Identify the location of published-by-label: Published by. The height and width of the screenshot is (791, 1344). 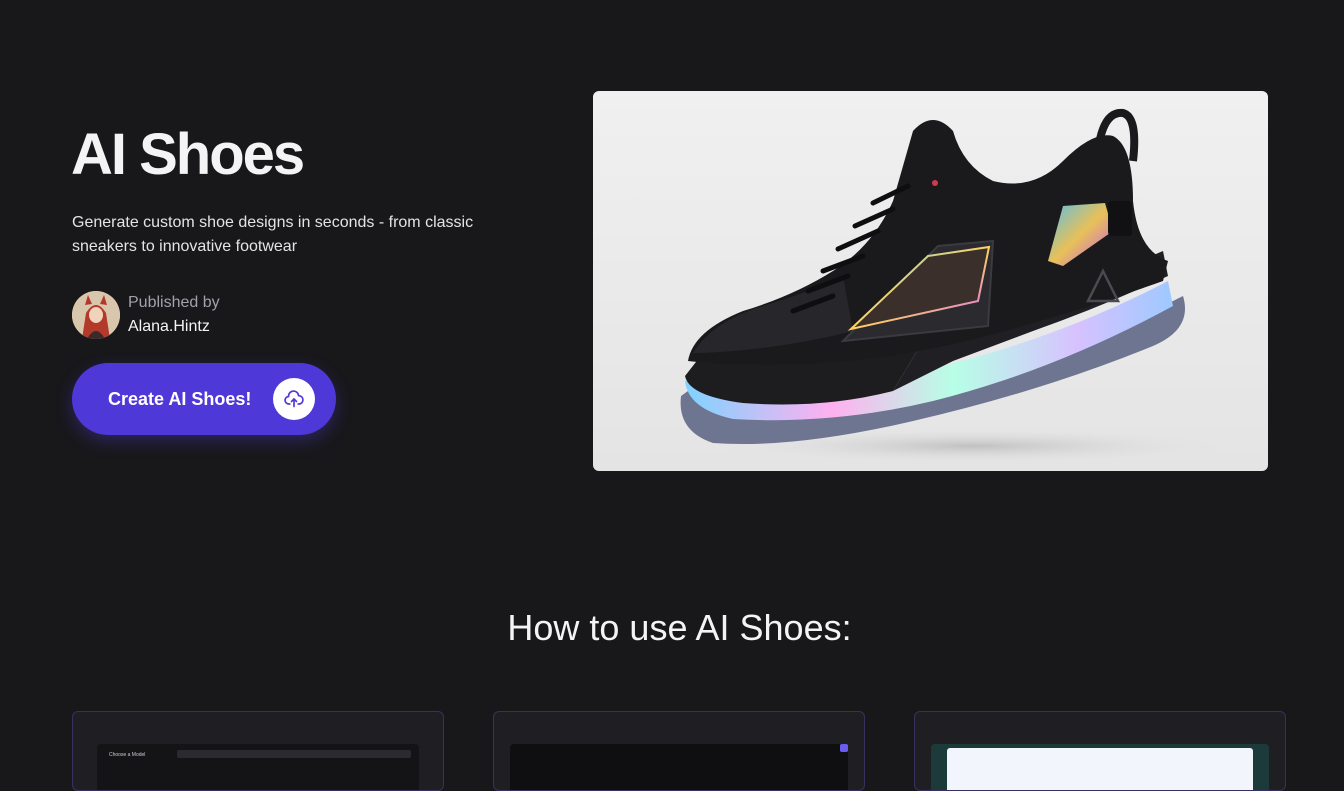
(174, 302).